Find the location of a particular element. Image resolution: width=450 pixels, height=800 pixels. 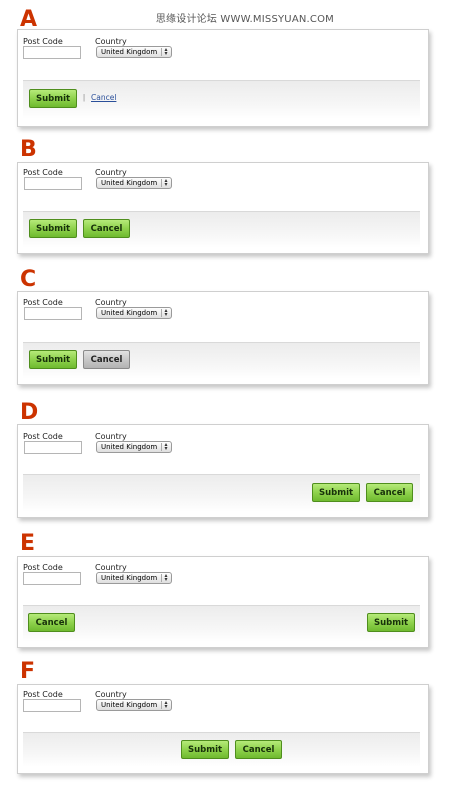

variant-letter: F is located at coordinates (28, 671).